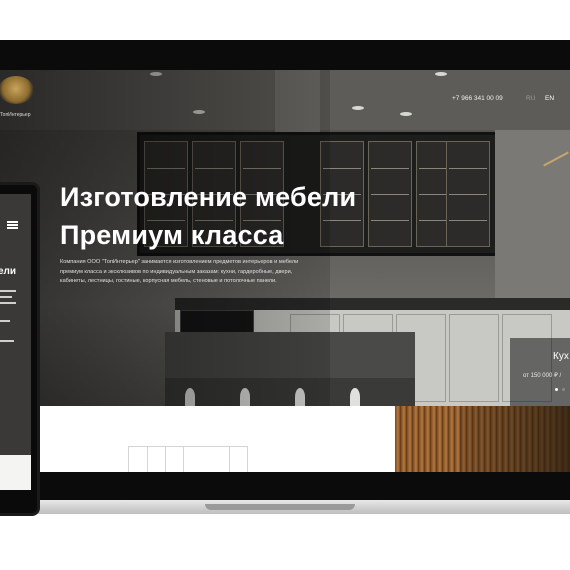  Describe the element at coordinates (542, 376) in the screenshot. I see `slide-card-price: от 150 000 ₽ /` at that location.